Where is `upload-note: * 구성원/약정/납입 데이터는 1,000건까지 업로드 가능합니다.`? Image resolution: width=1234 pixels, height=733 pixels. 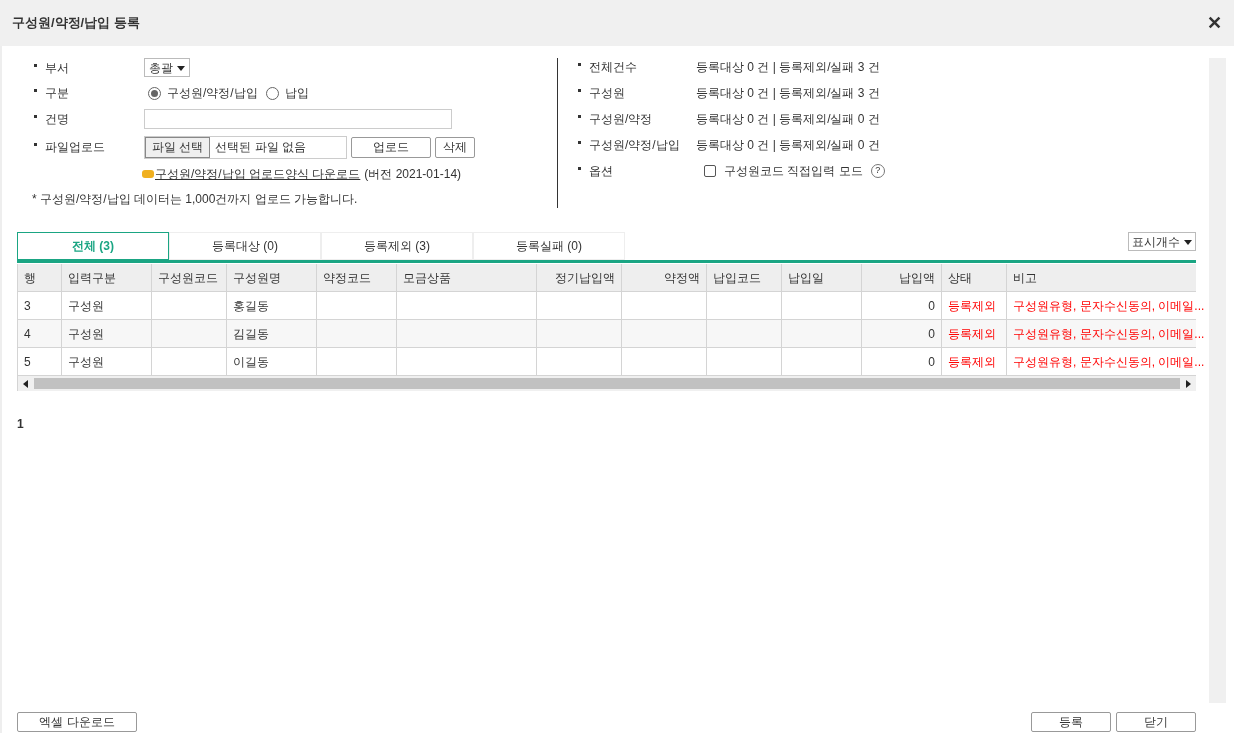 upload-note: * 구성원/약정/납입 데이터는 1,000건까지 업로드 가능합니다. is located at coordinates (195, 199).